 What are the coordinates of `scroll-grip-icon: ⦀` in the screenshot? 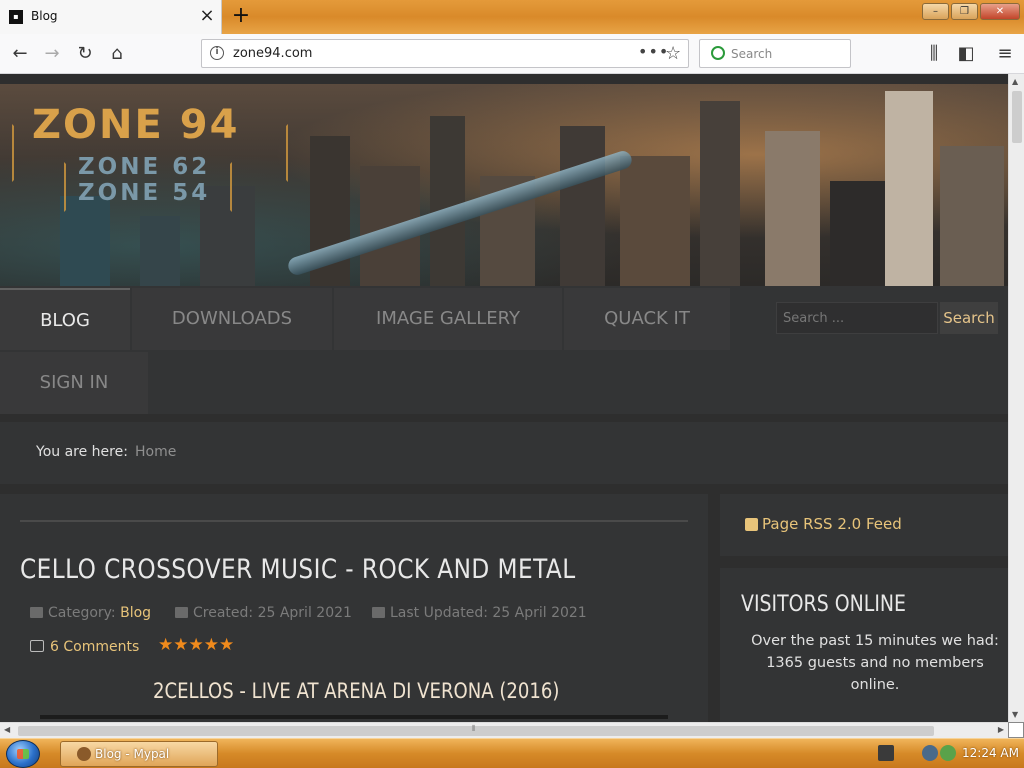 It's located at (474, 728).